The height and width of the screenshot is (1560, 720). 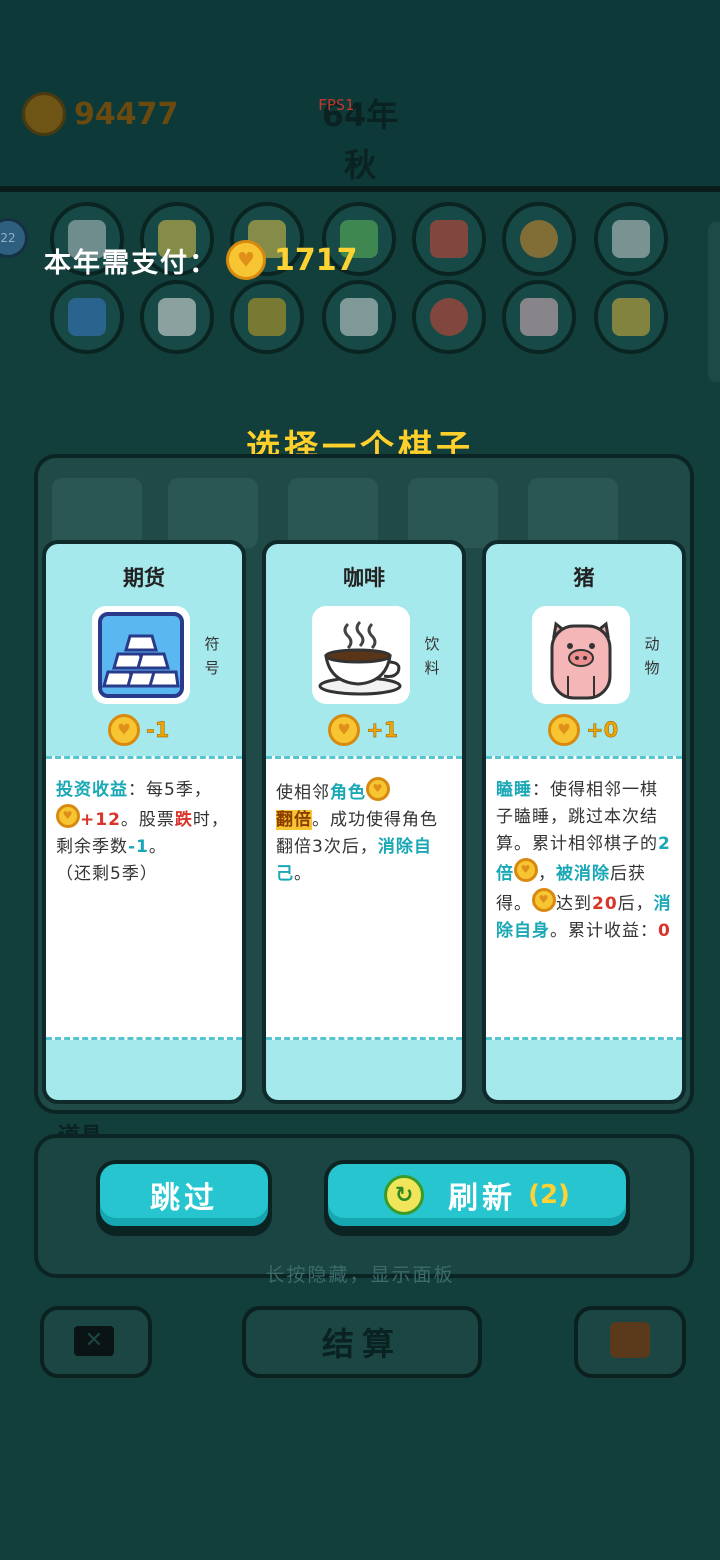 What do you see at coordinates (363, 730) in the screenshot?
I see `card-cost: +1` at bounding box center [363, 730].